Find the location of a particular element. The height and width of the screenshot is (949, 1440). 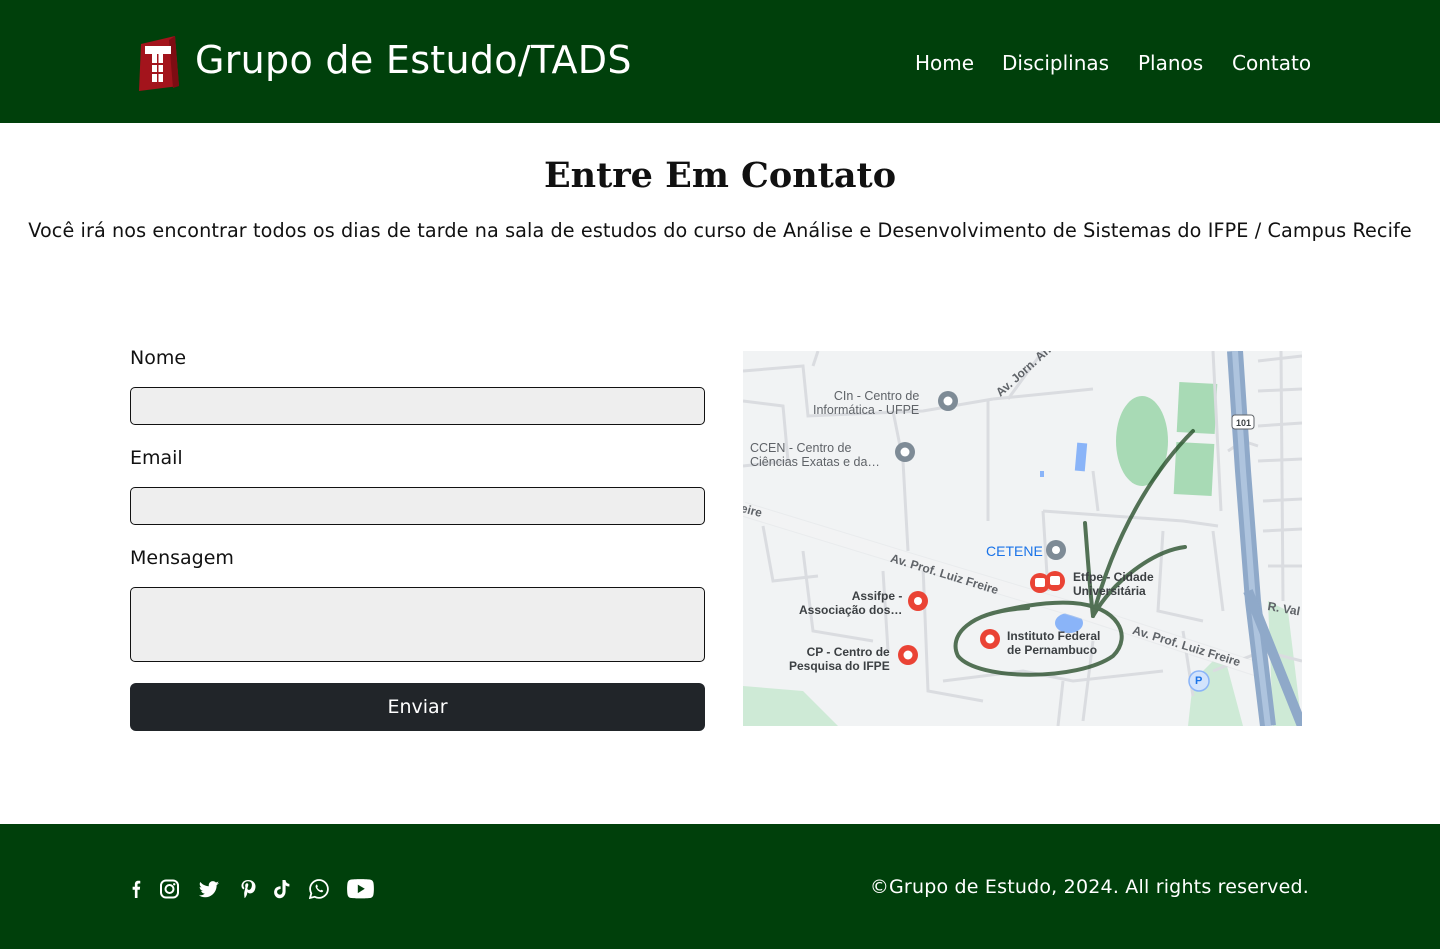

name-label: Nome is located at coordinates (158, 358).